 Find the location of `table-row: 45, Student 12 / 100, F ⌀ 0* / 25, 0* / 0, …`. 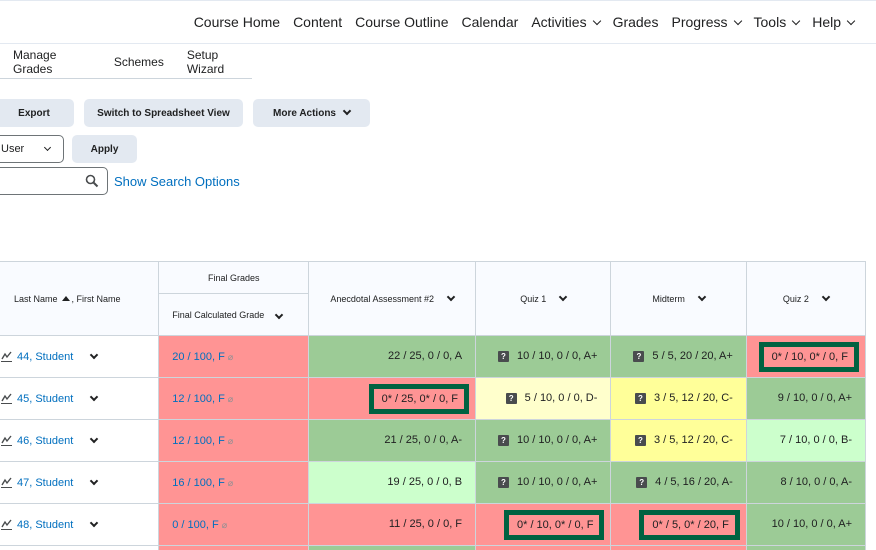

table-row: 45, Student 12 / 100, F ⌀ 0* / 25, 0* / 0, … is located at coordinates (433, 398).